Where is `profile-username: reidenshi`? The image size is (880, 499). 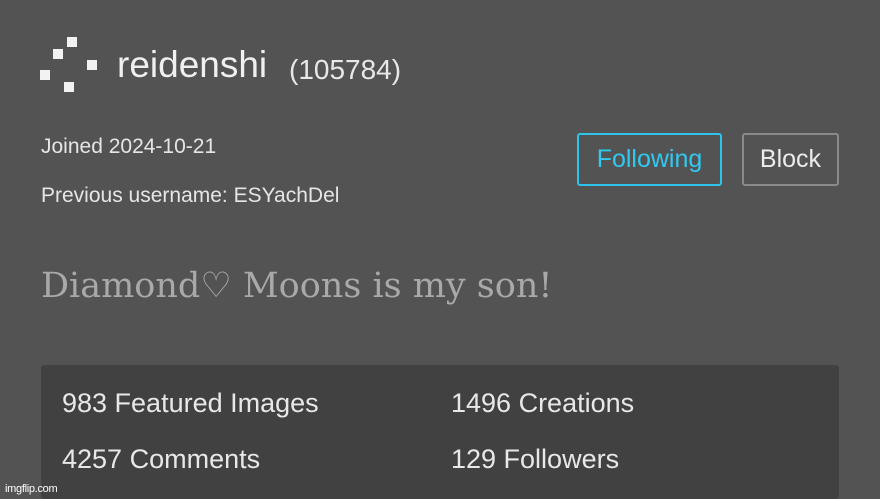 profile-username: reidenshi is located at coordinates (192, 64).